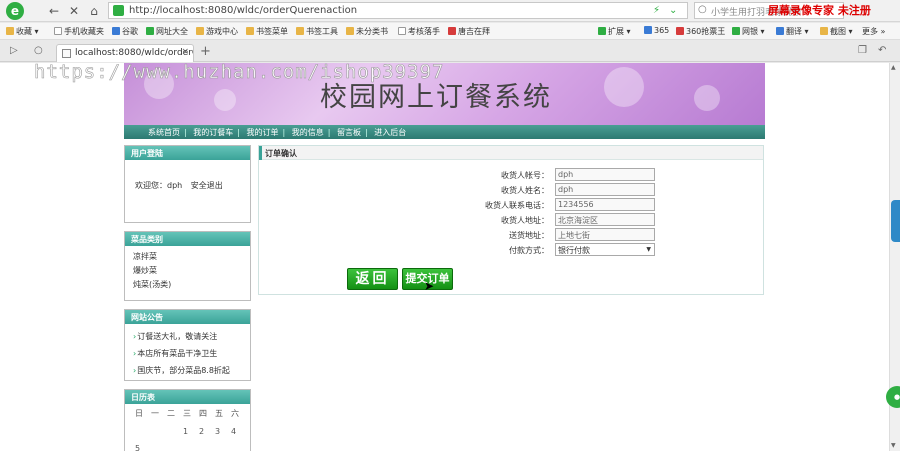 This screenshot has height=451, width=900. I want to click on search-icon: ○, so click(702, 9).